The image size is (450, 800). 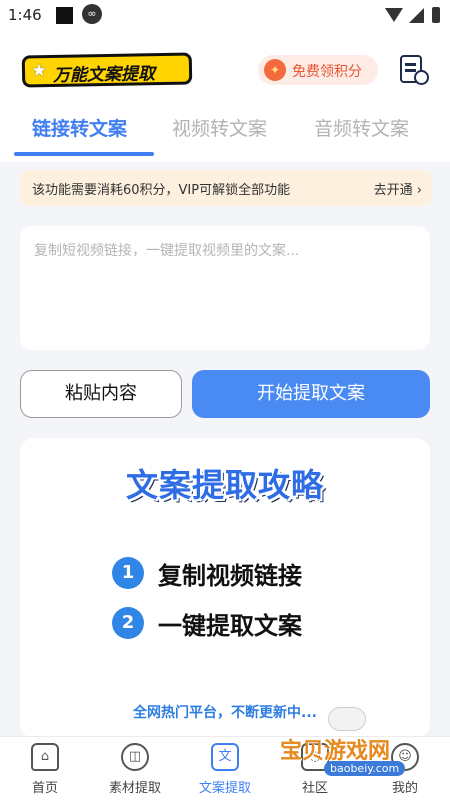 What do you see at coordinates (275, 70) in the screenshot?
I see `gift-icon: ✦` at bounding box center [275, 70].